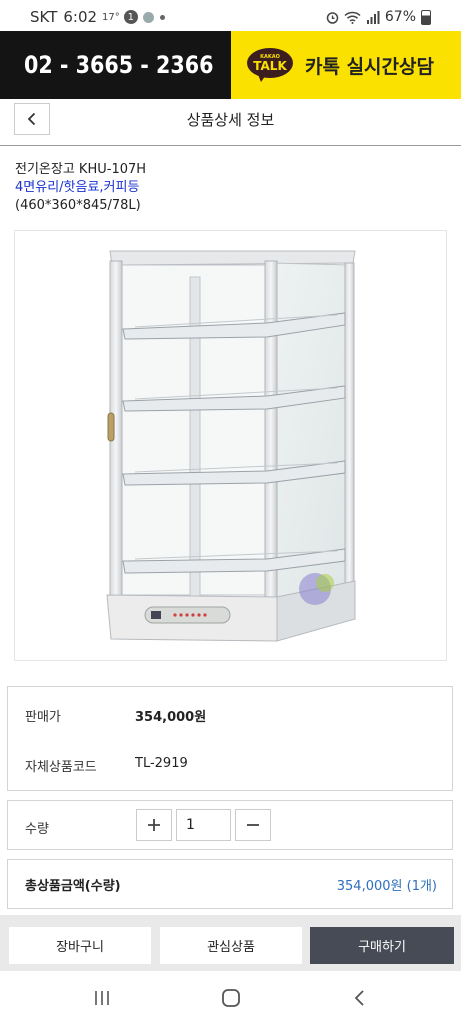  I want to click on phone-banner: 02 - 3665 - 2366, so click(115, 65).